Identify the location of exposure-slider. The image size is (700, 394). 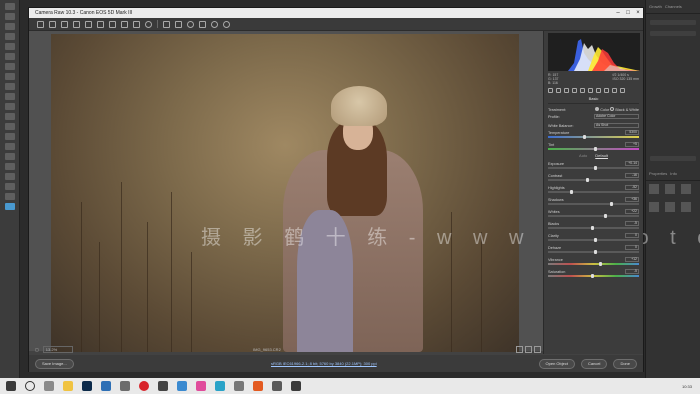
(593, 168).